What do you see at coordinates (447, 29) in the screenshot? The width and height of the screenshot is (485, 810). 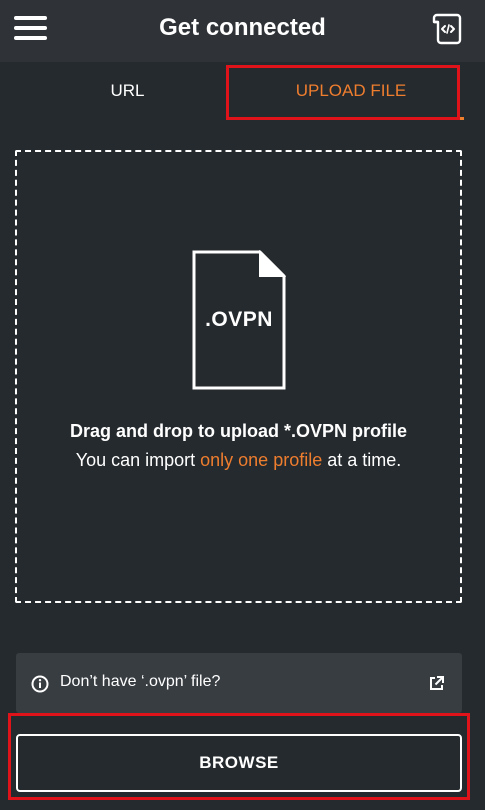 I see `import-profile-icon` at bounding box center [447, 29].